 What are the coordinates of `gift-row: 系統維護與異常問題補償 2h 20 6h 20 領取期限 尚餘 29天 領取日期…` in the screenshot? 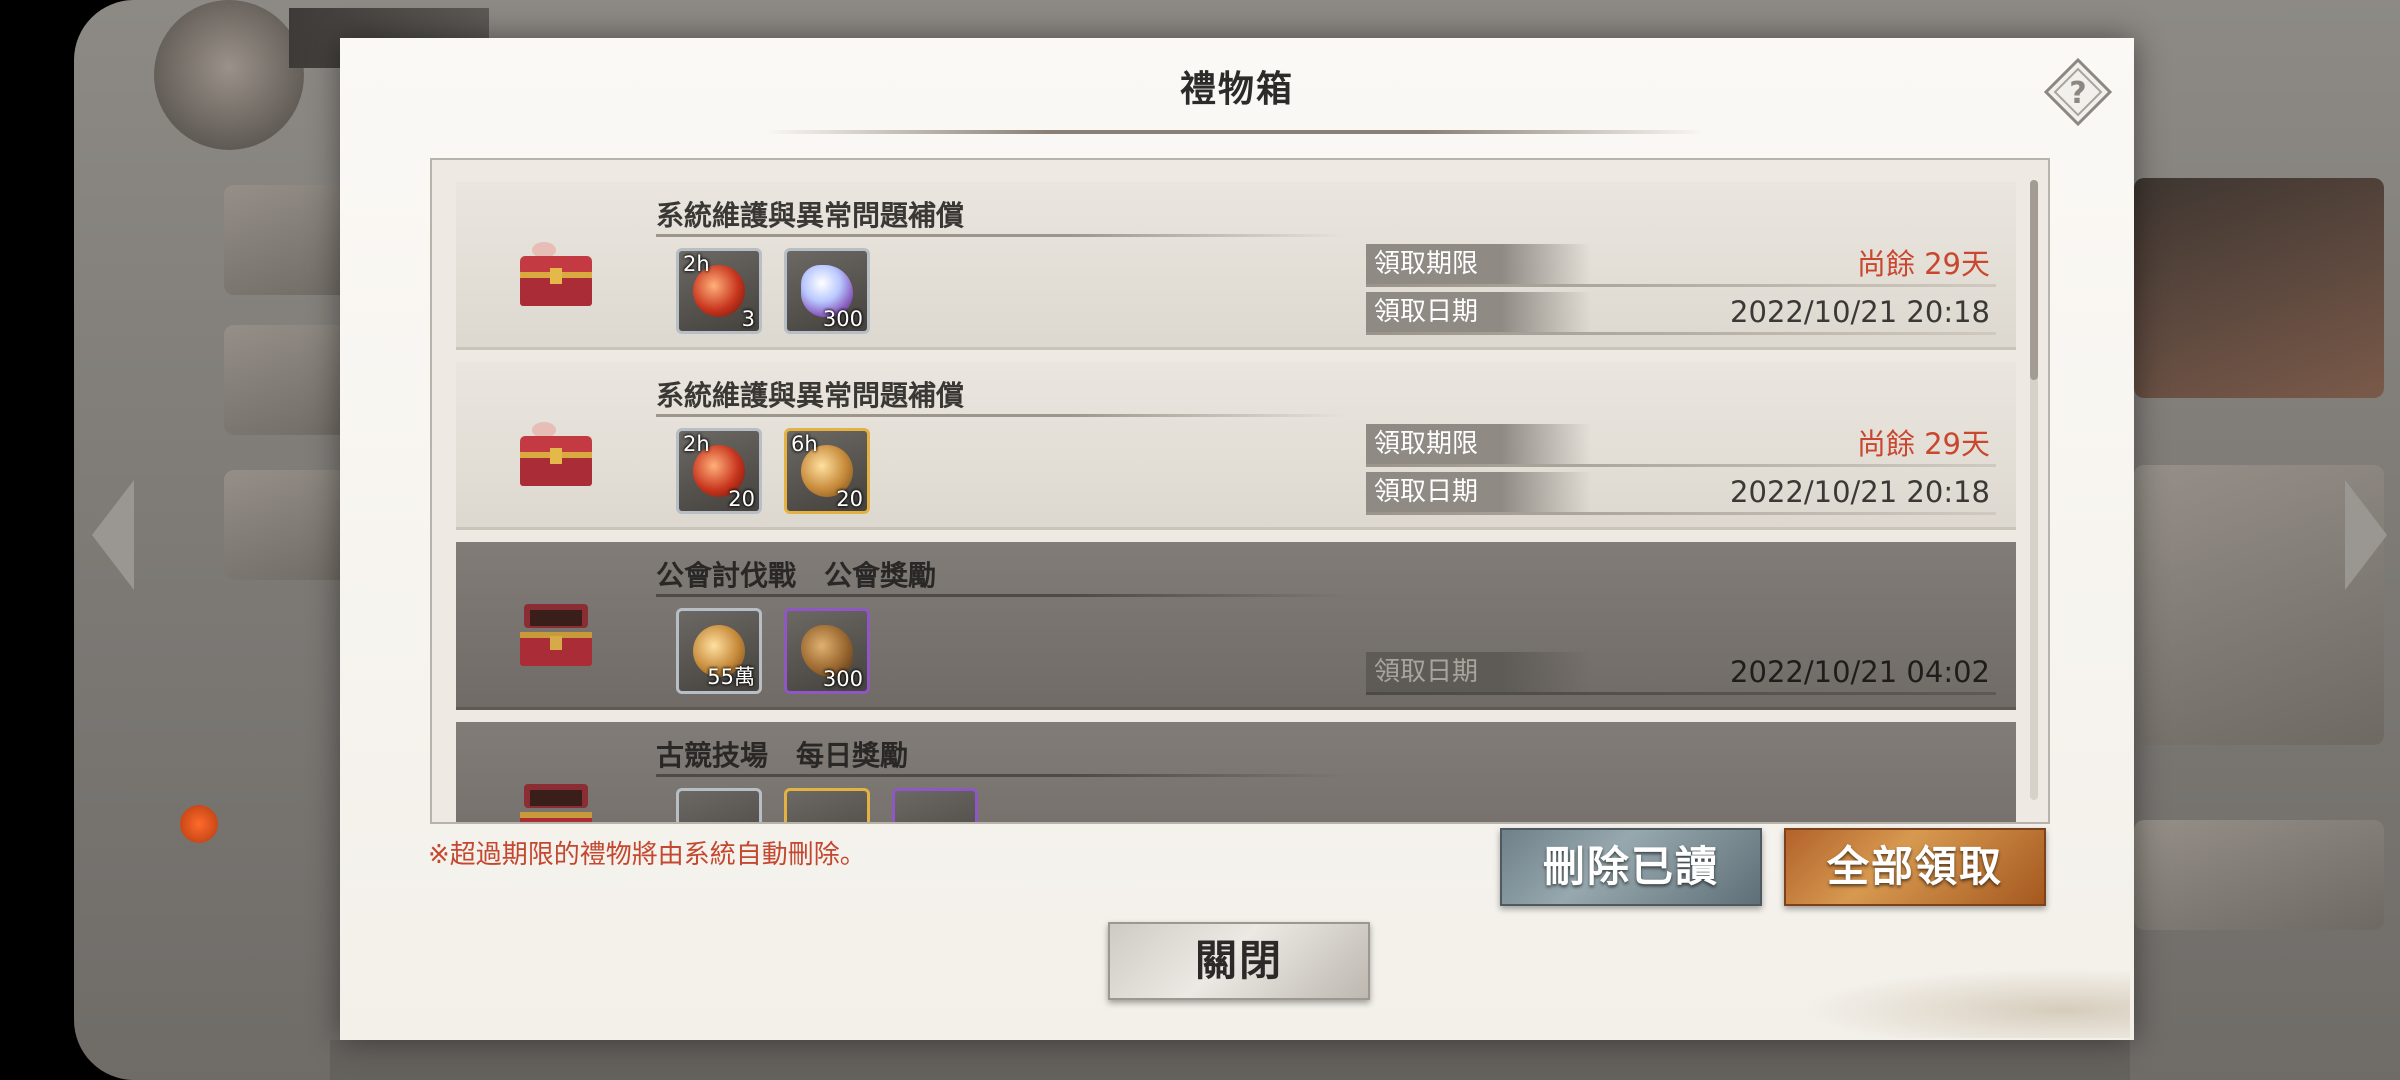 It's located at (1236, 446).